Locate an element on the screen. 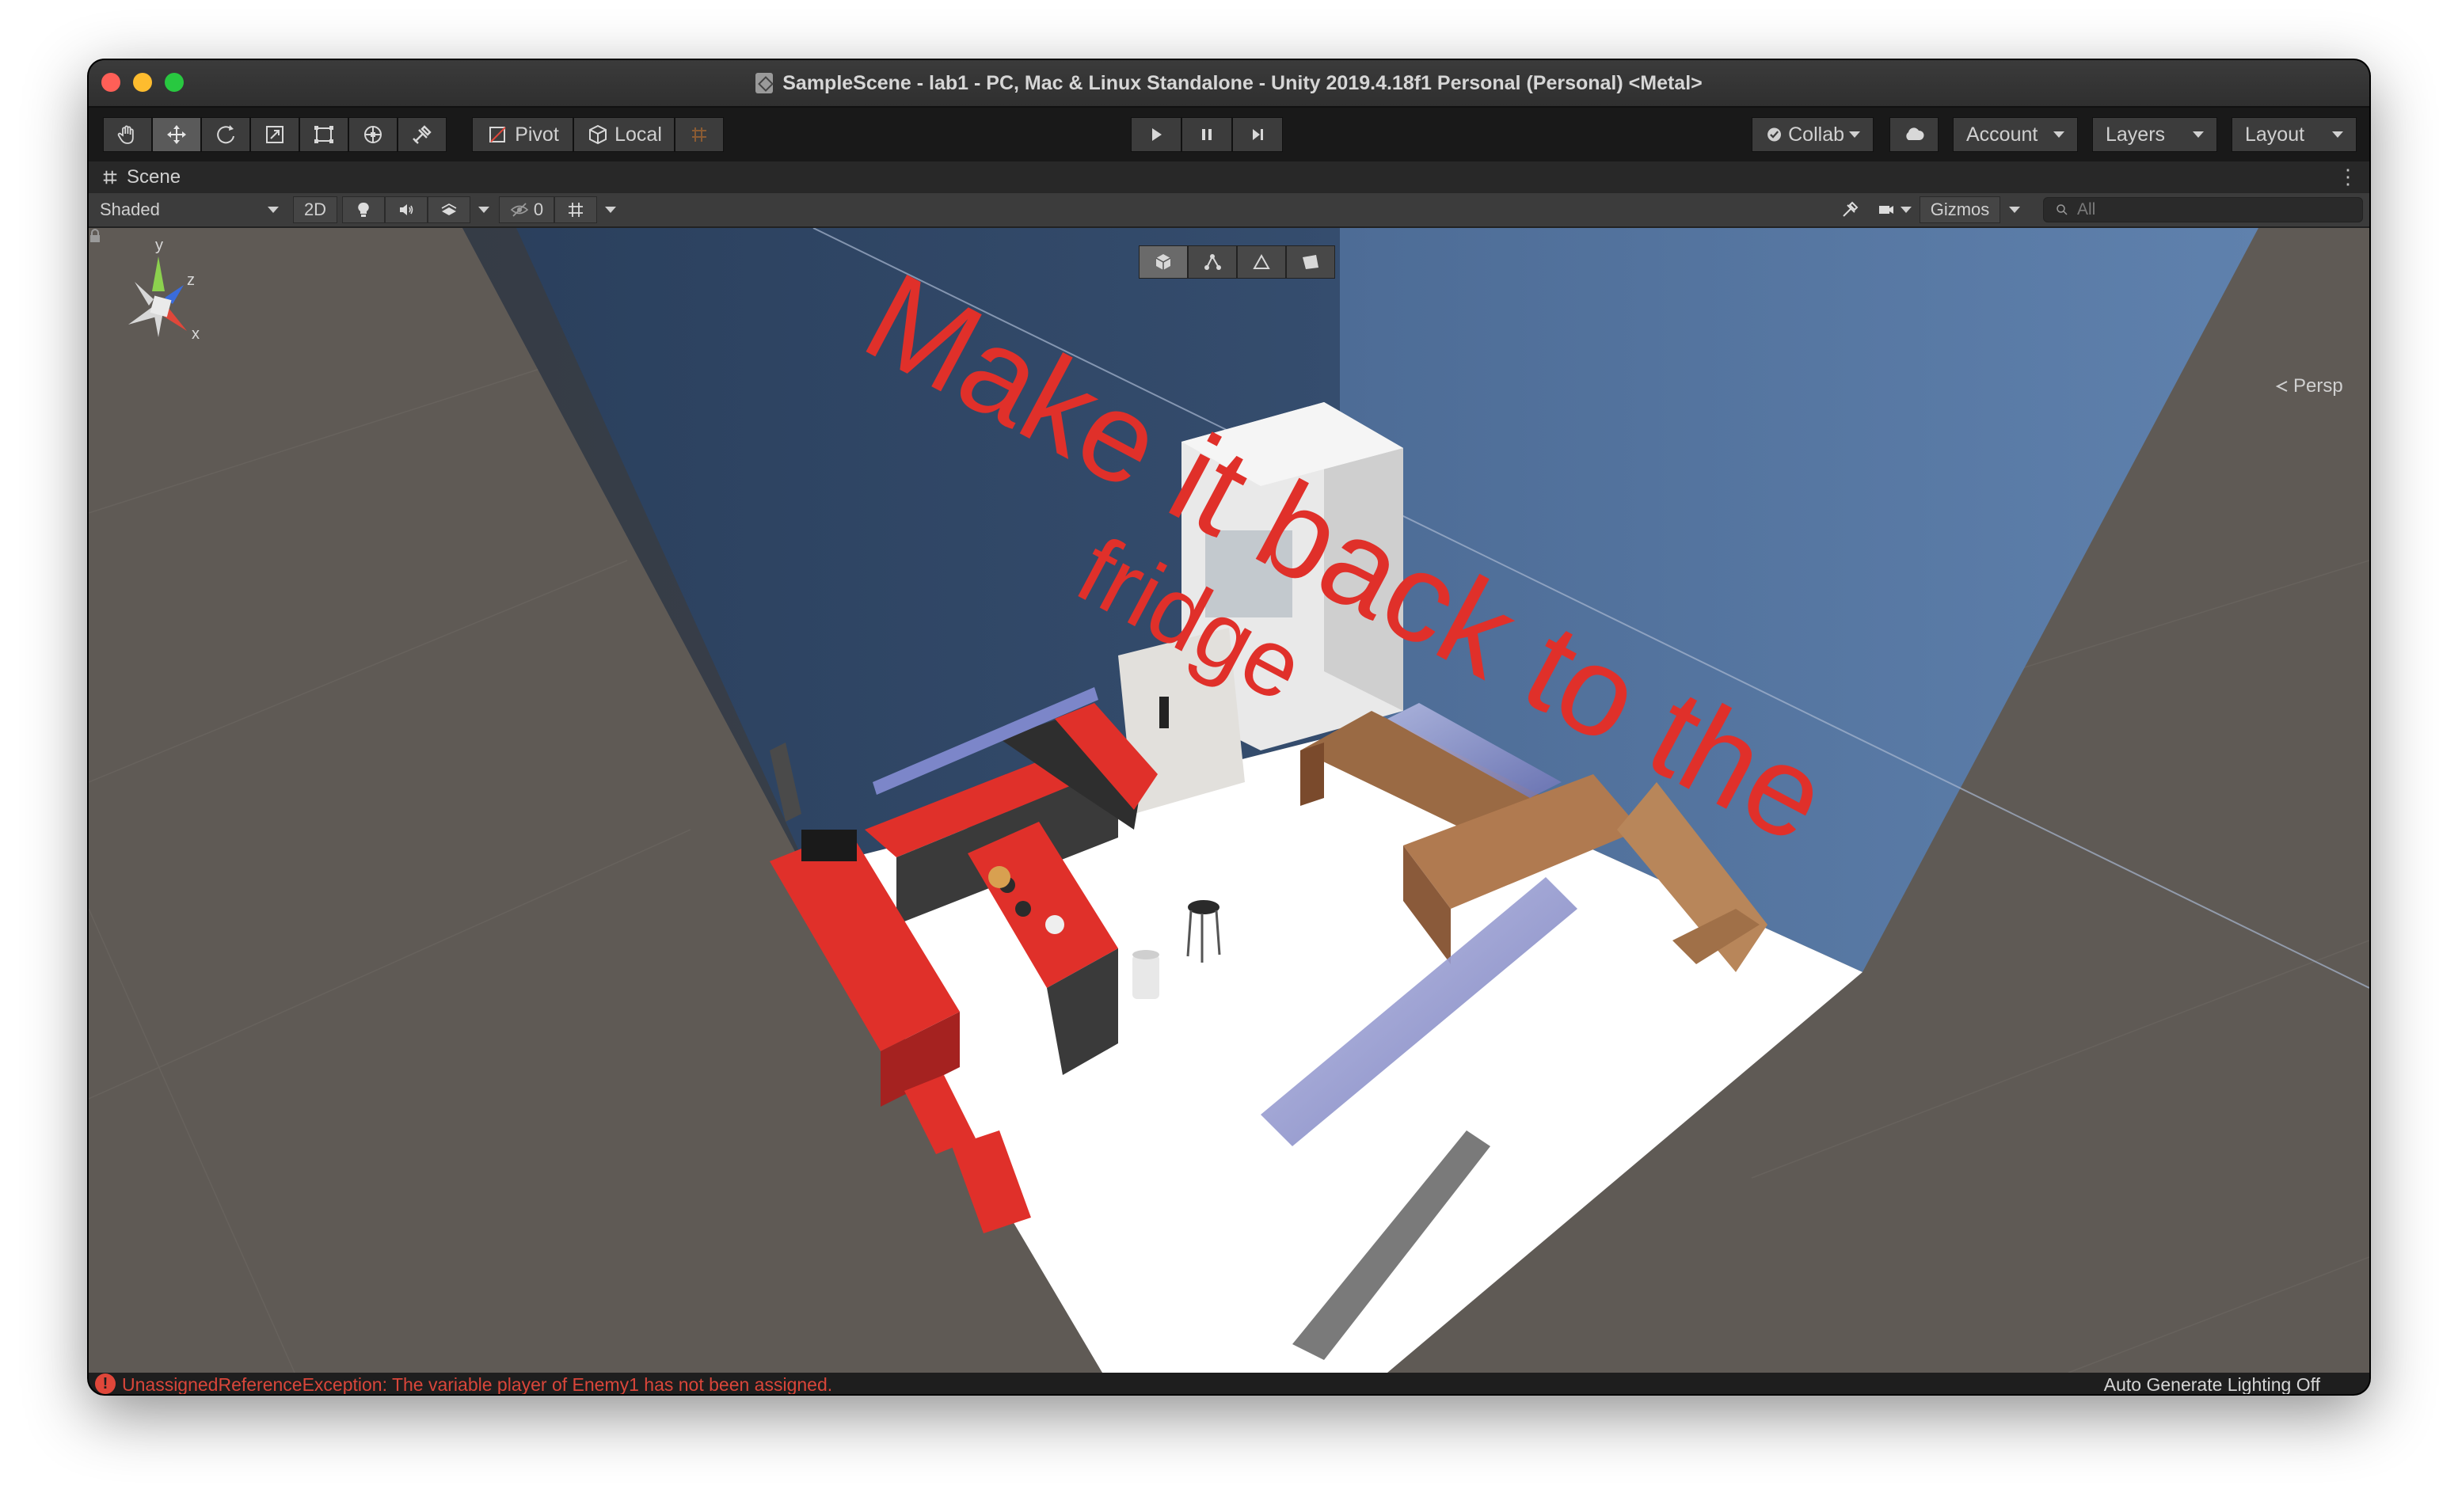 The width and height of the screenshot is (2458, 1512). layers-dropdown: Layers is located at coordinates (2154, 134).